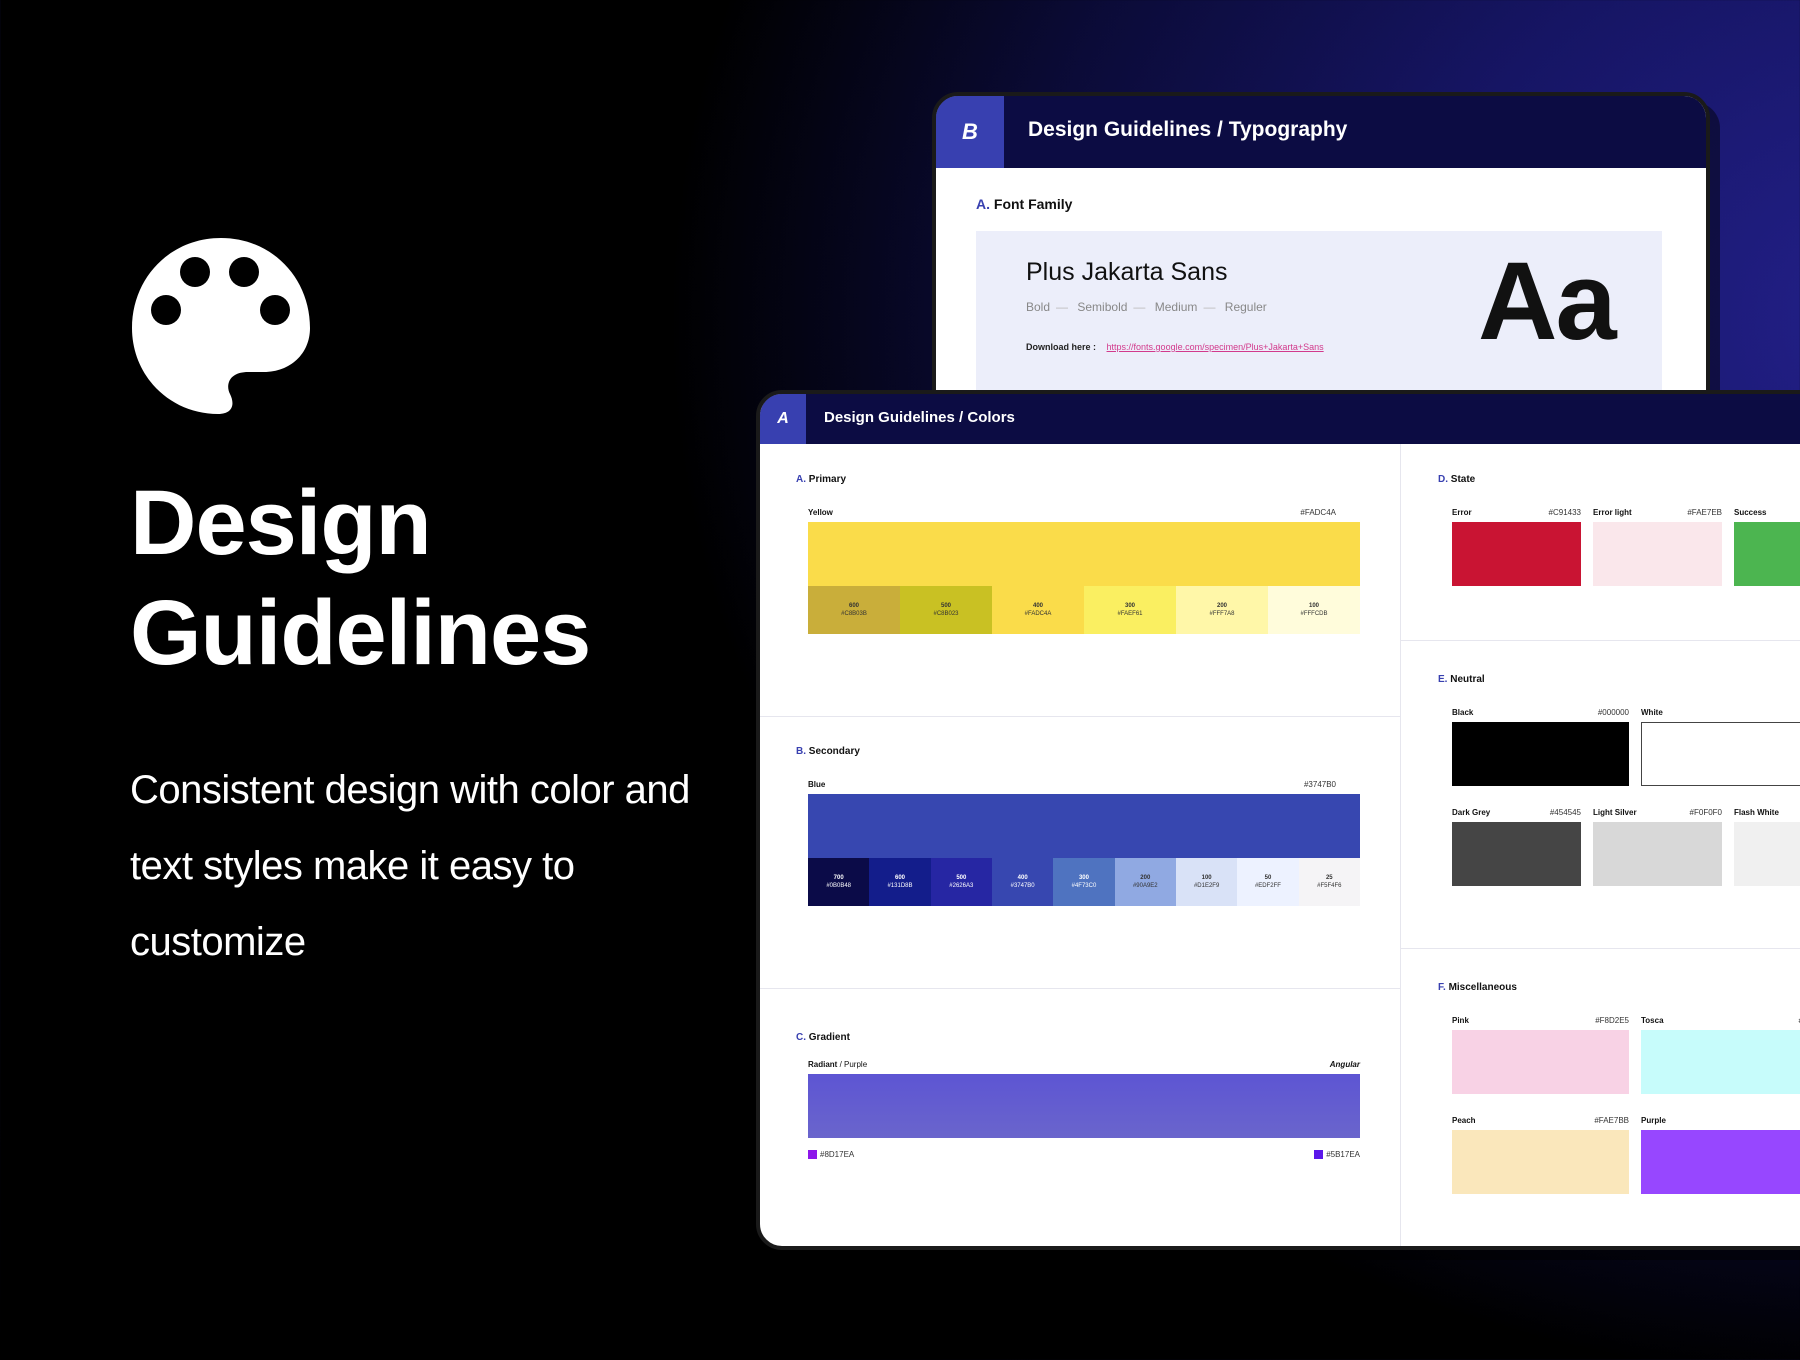  Describe the element at coordinates (1061, 347) in the screenshot. I see `download-label: Download here :` at that location.